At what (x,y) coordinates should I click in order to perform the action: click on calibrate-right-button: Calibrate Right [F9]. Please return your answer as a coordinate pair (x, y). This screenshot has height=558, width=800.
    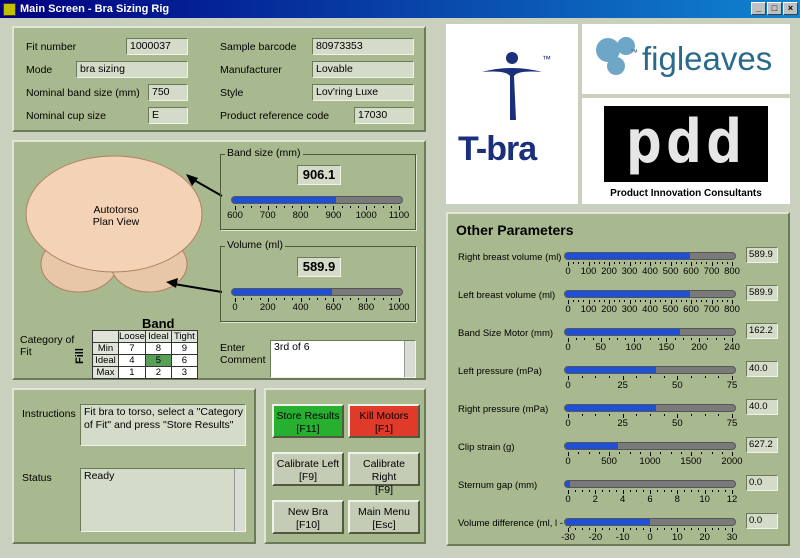
    Looking at the image, I should click on (384, 474).